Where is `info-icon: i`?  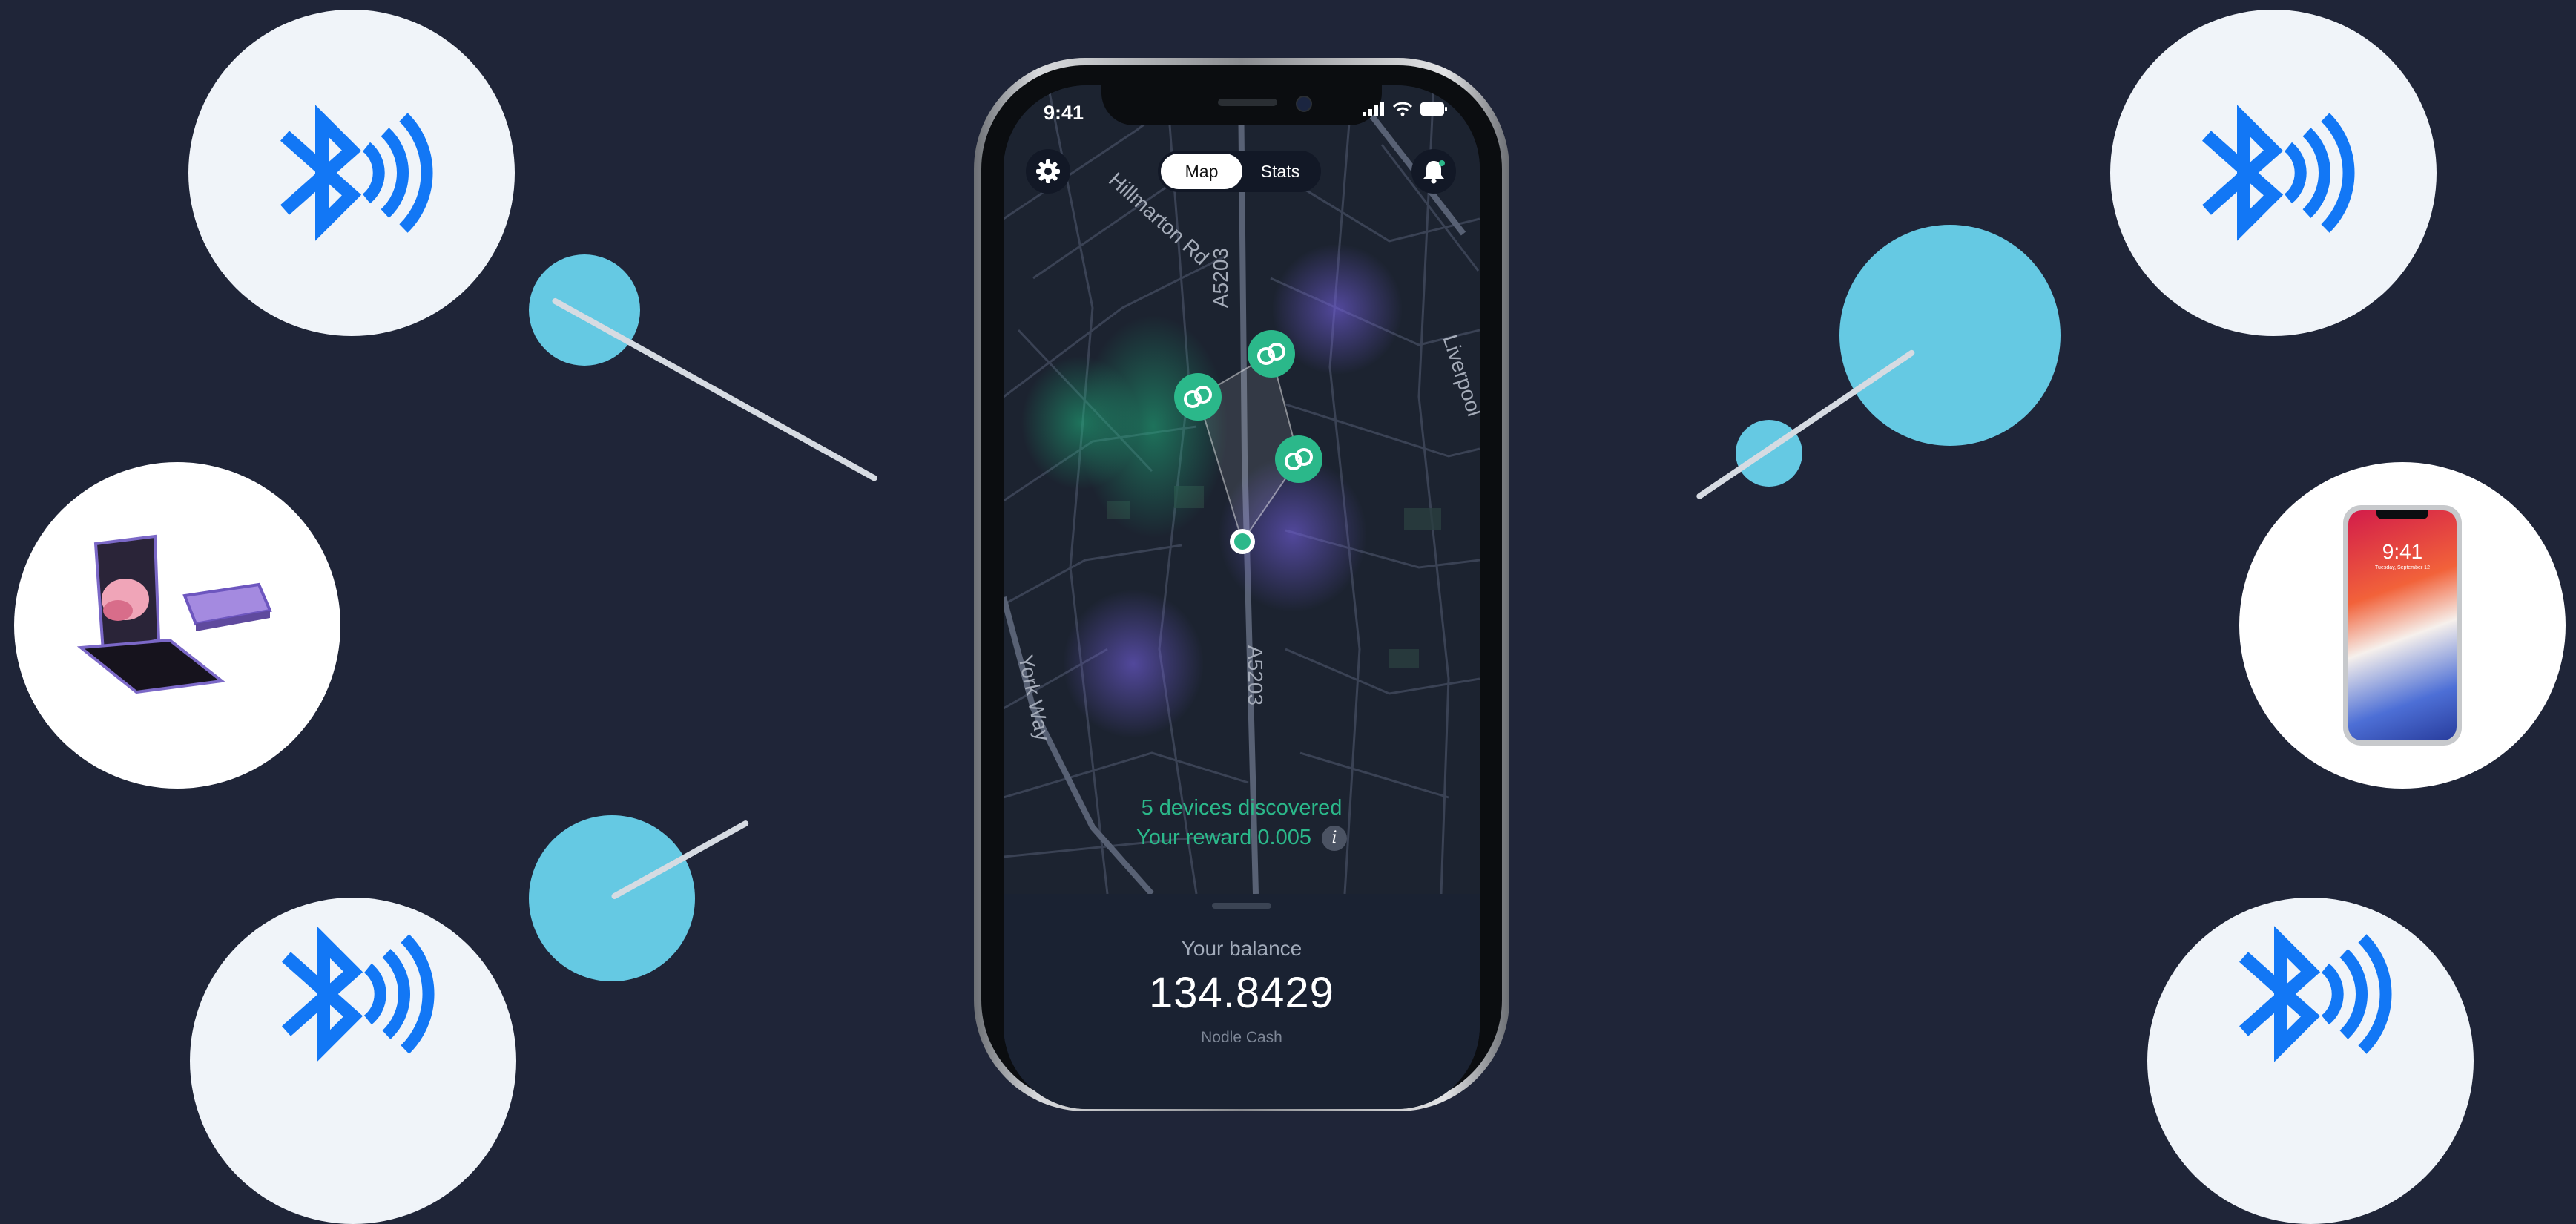
info-icon: i is located at coordinates (1334, 839).